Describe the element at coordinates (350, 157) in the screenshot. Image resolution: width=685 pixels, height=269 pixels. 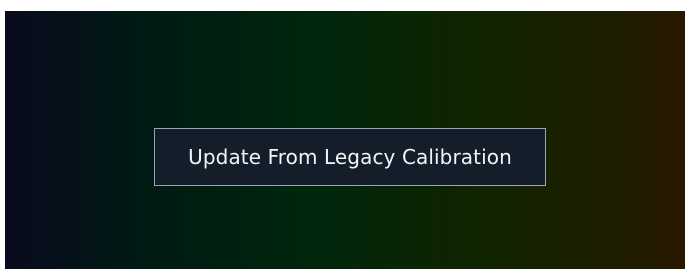
I see `update-from-legacy-calibration-button: Update From Legacy Calibration` at that location.